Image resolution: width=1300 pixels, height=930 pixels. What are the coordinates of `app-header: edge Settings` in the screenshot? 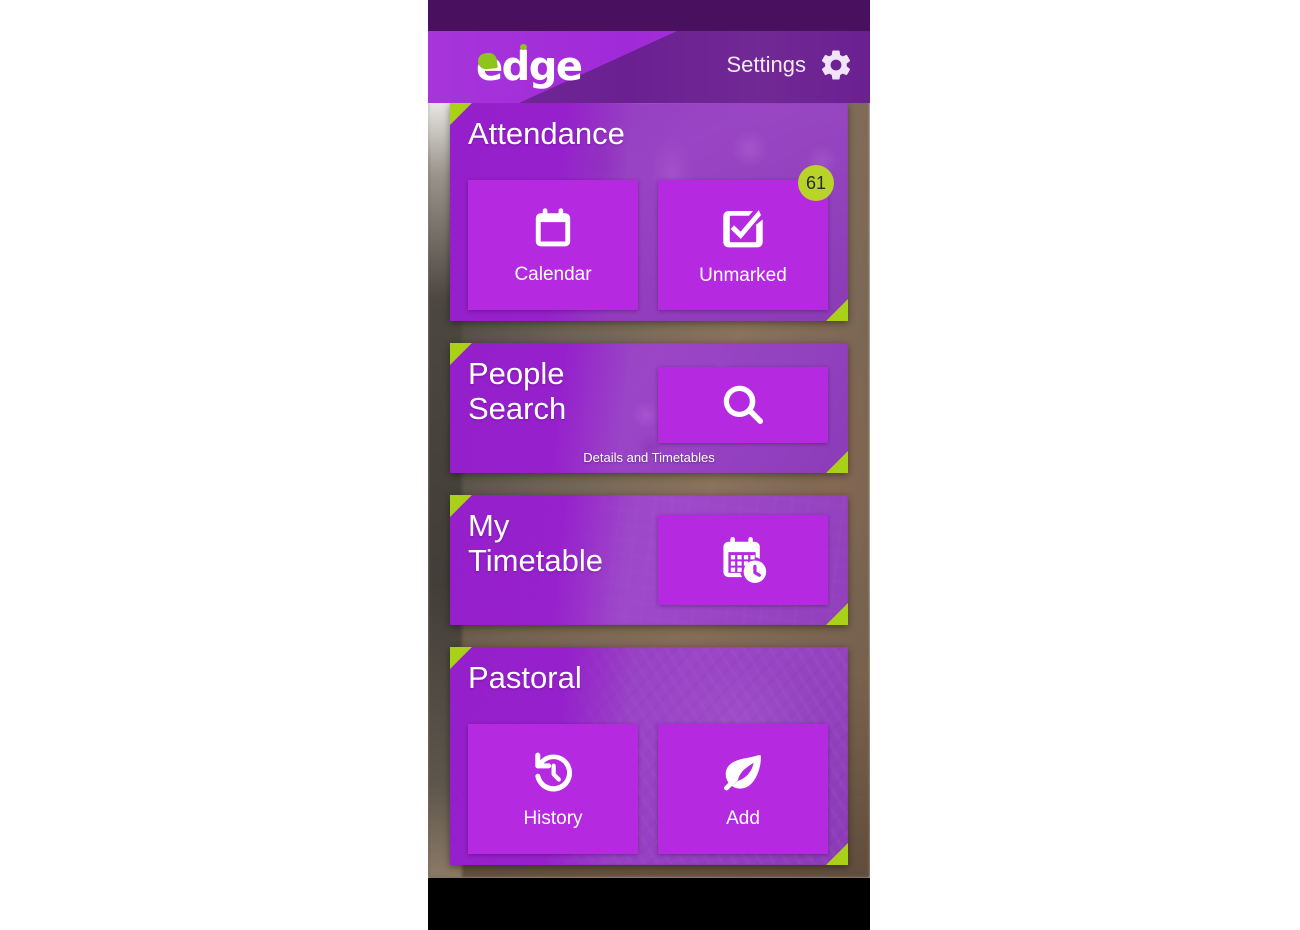 It's located at (649, 67).